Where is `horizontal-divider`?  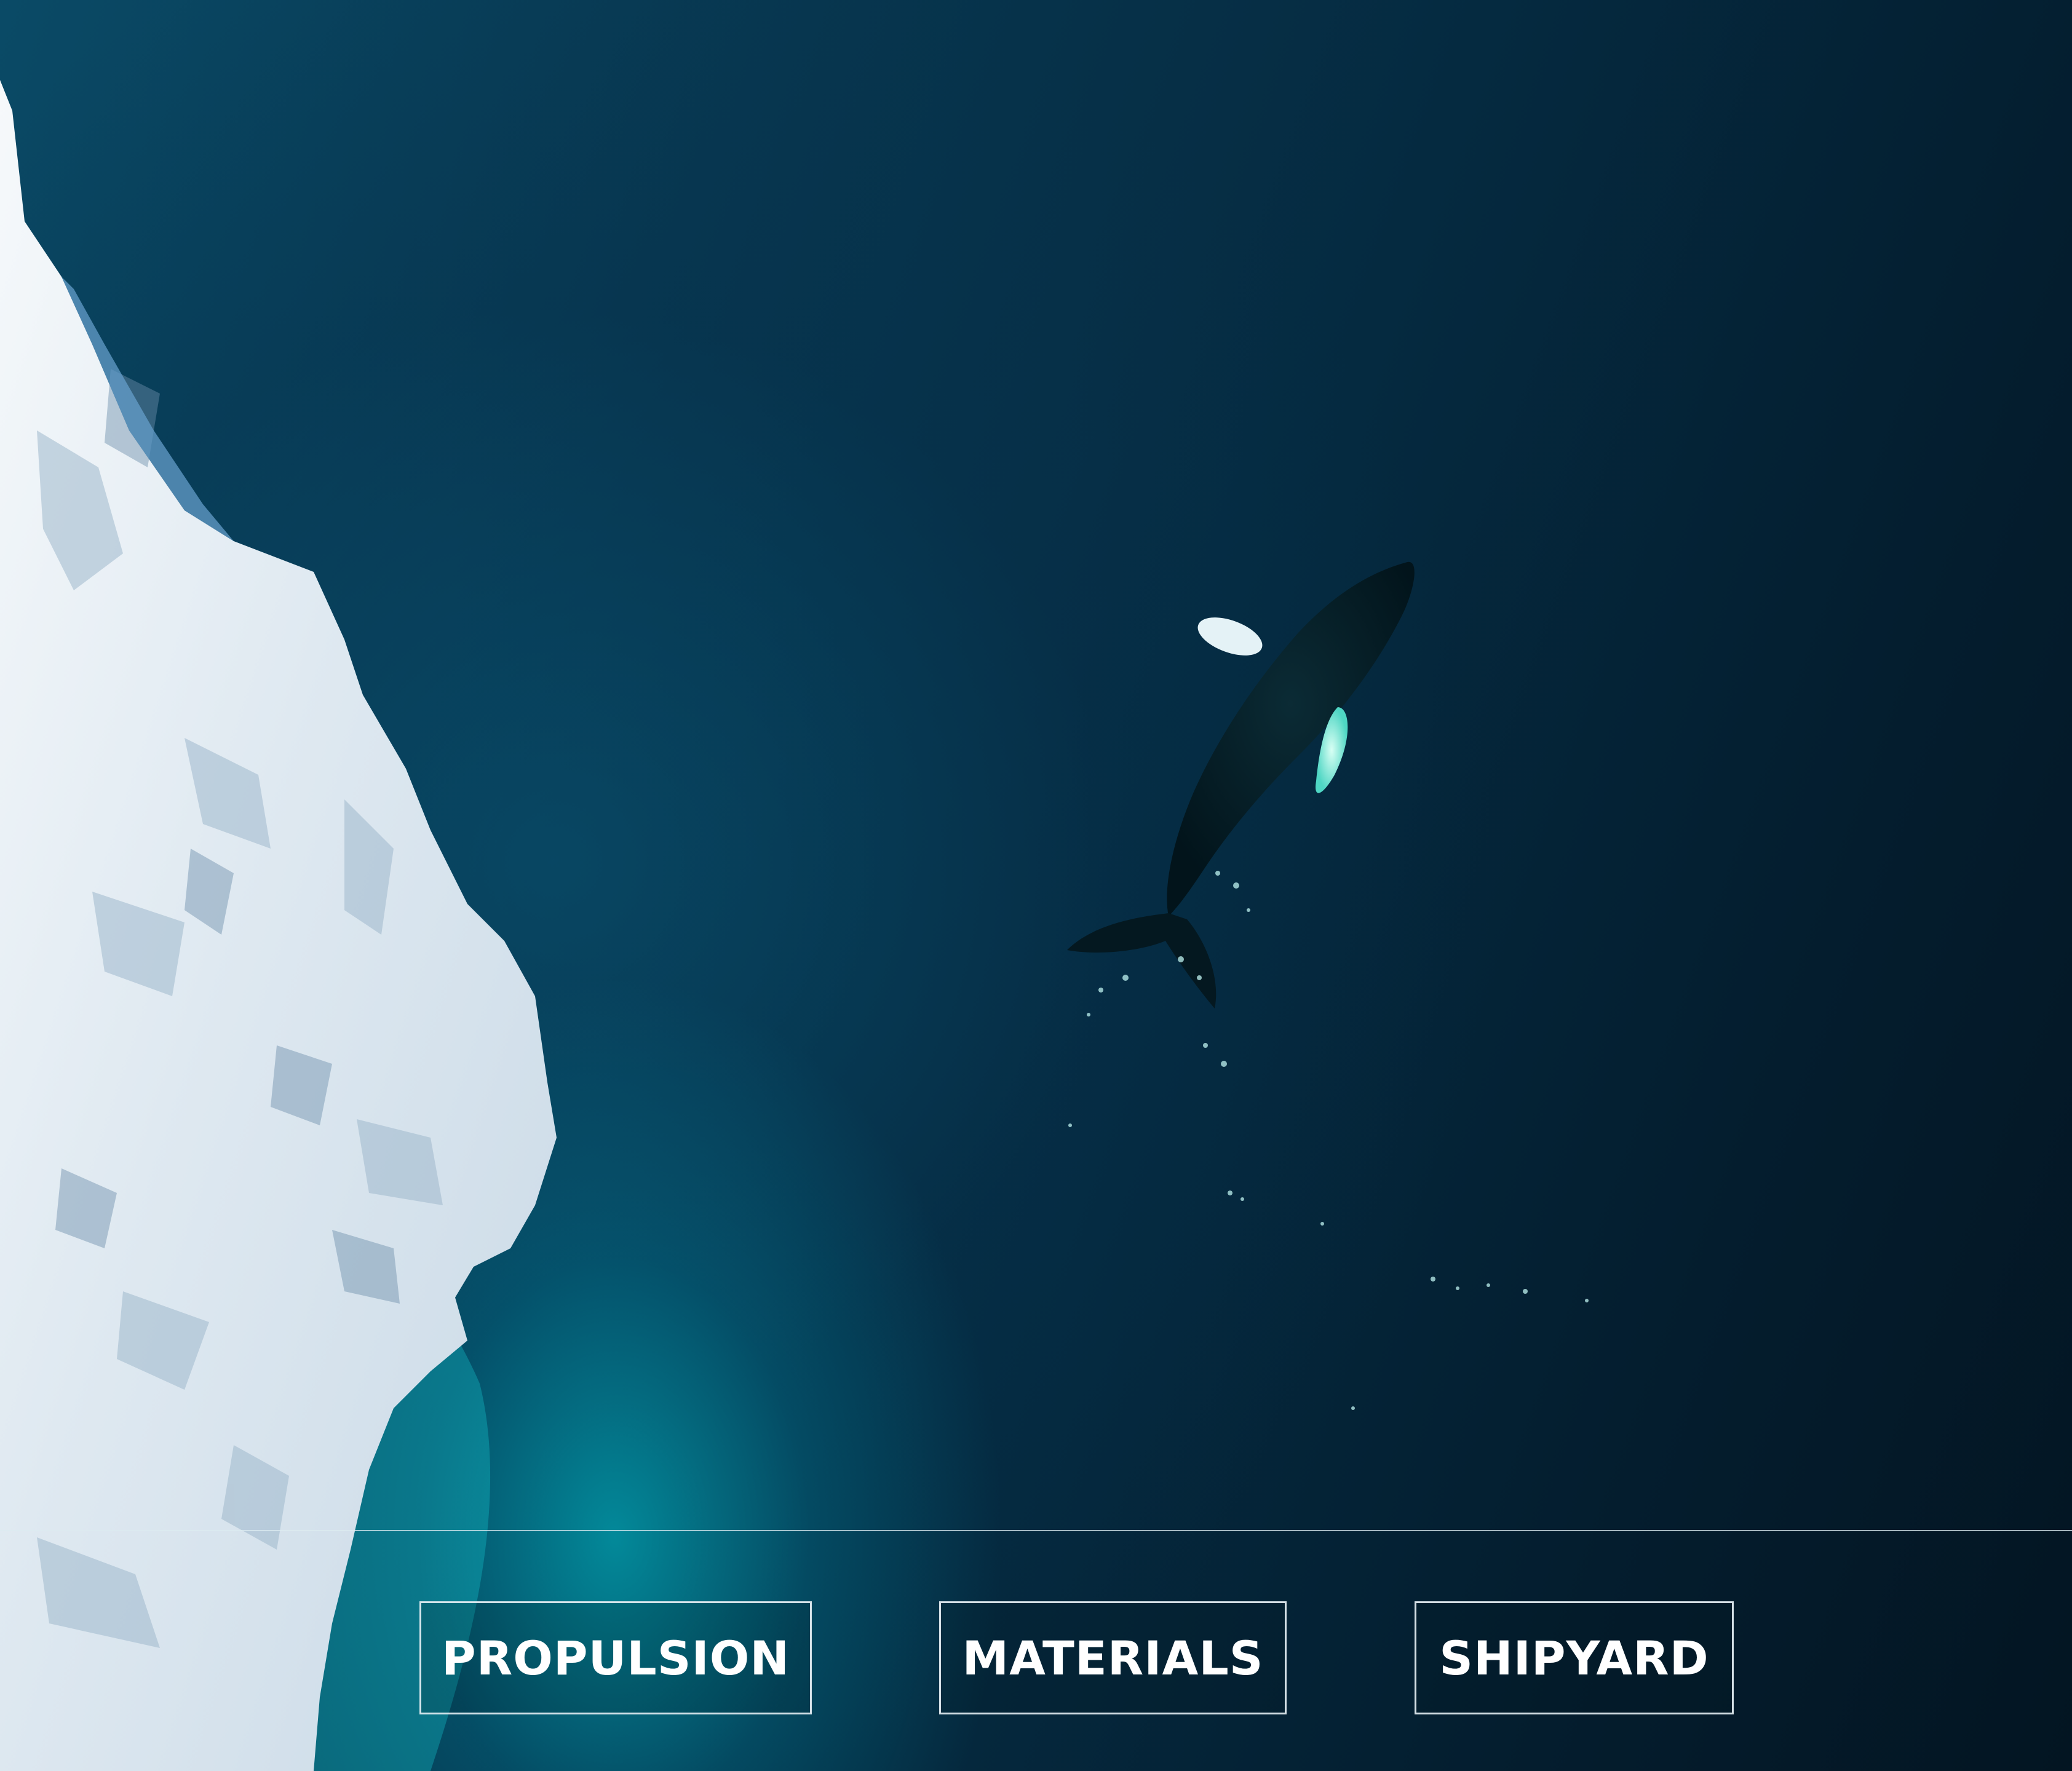
horizontal-divider is located at coordinates (1036, 1530).